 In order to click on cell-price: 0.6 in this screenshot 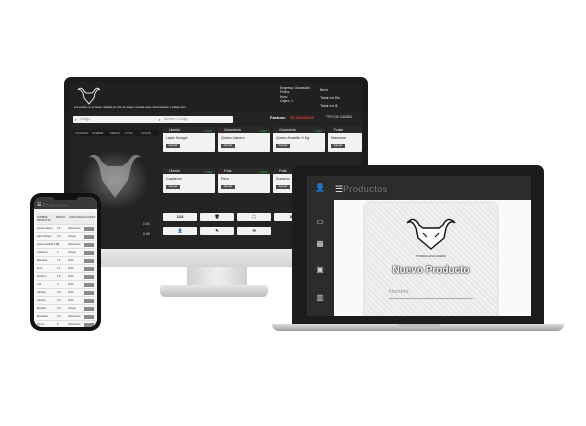, I will do `click(59, 300)`.